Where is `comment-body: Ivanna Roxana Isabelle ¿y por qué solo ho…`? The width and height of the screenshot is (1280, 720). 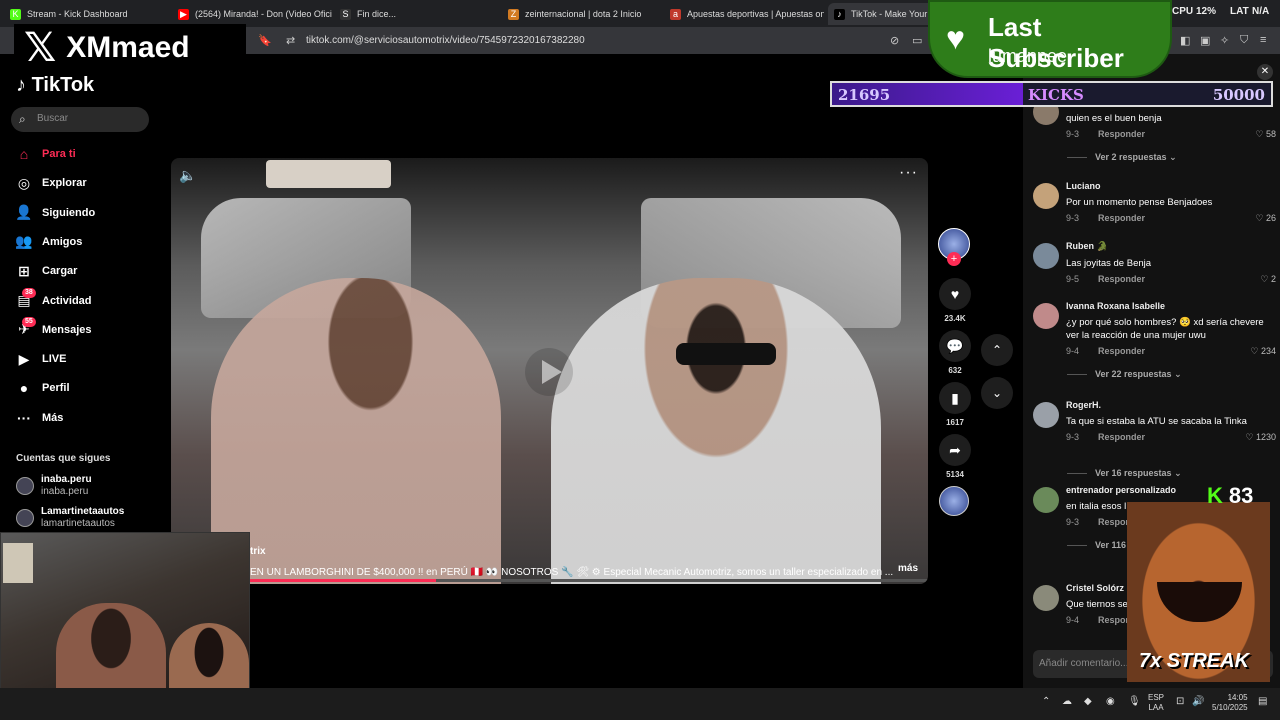
comment-body: Ivanna Roxana Isabelle ¿y por qué solo ho… is located at coordinates (1172, 329).